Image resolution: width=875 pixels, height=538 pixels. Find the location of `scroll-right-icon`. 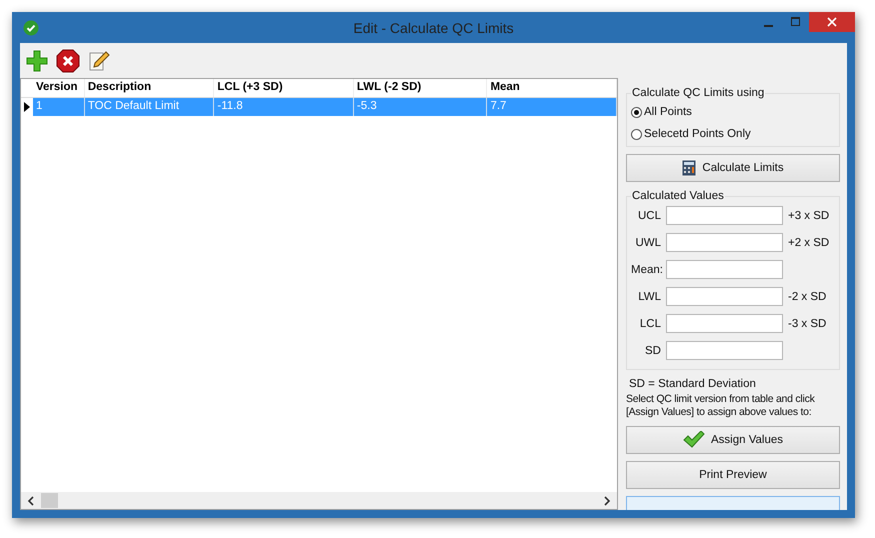

scroll-right-icon is located at coordinates (607, 501).